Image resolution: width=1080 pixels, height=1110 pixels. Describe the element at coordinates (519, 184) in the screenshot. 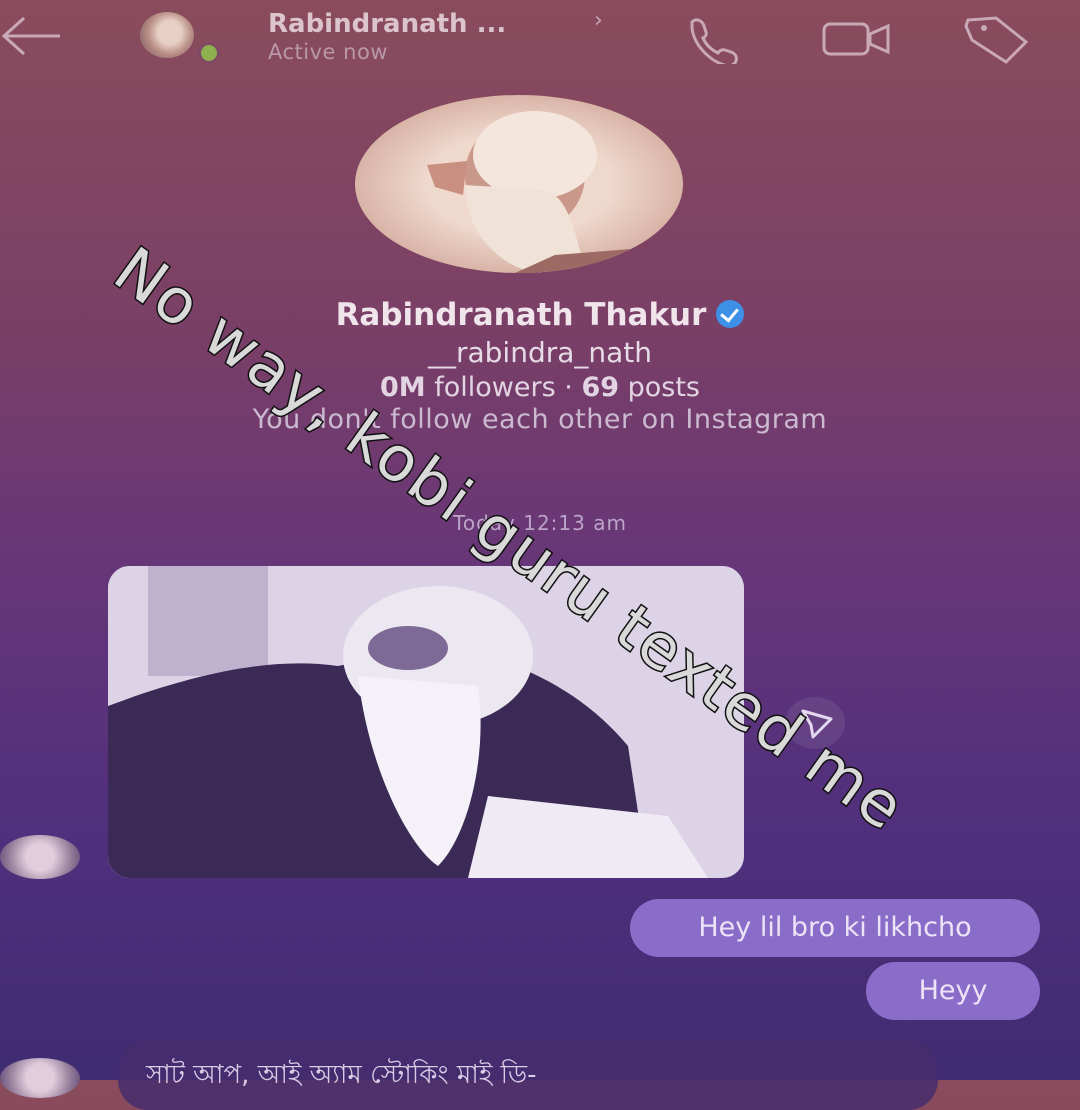

I see `profile-avatar` at that location.